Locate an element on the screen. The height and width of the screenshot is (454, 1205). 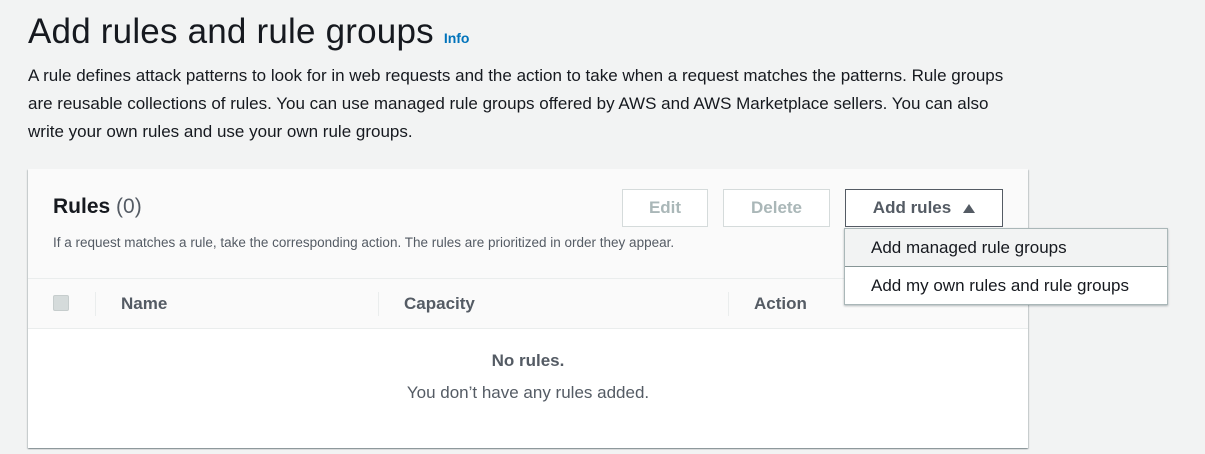
column-header-capacity: Capacity is located at coordinates (439, 304).